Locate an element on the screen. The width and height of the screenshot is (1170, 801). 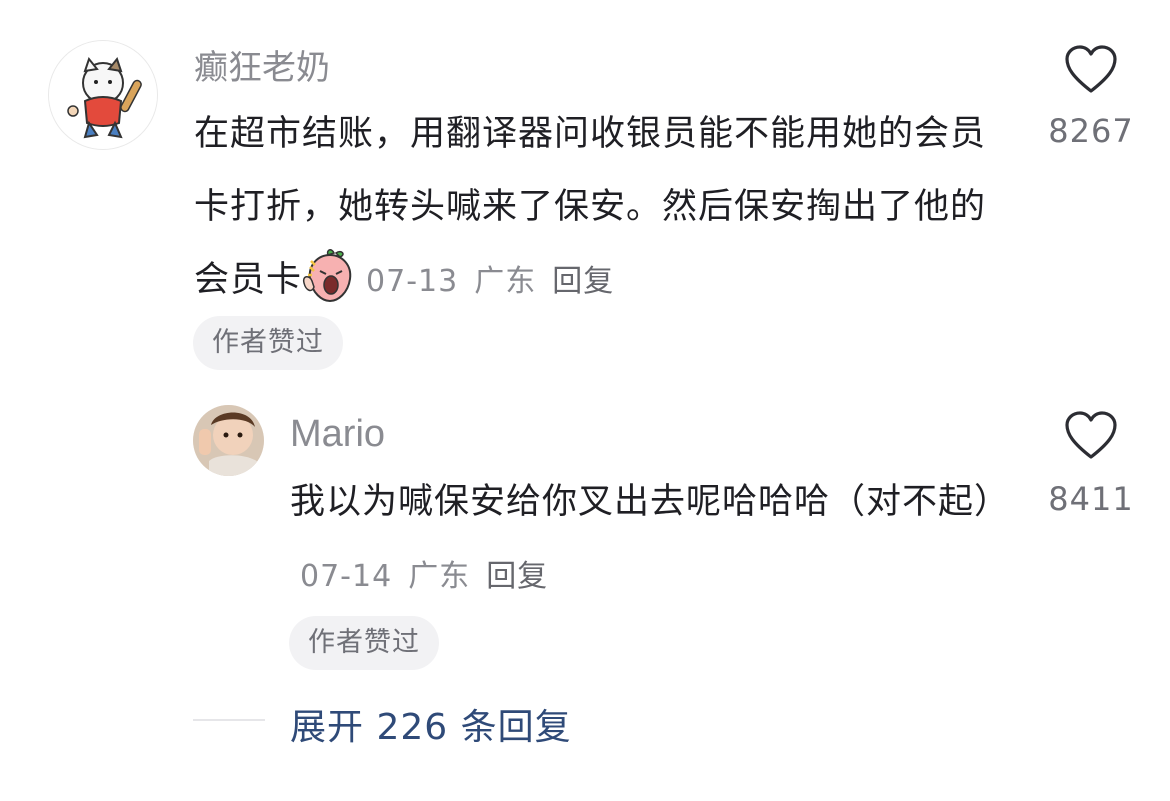
comment-author-liked-badge: 作者赞过 is located at coordinates (268, 343).